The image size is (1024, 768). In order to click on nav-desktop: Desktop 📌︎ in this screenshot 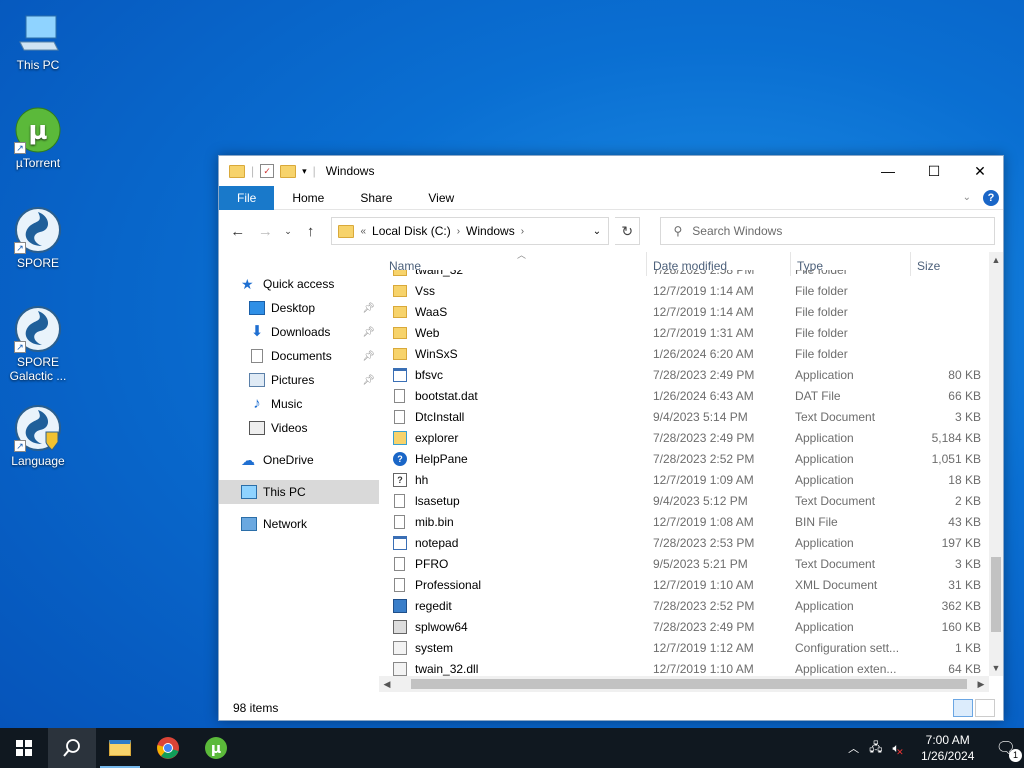, I will do `click(299, 308)`.